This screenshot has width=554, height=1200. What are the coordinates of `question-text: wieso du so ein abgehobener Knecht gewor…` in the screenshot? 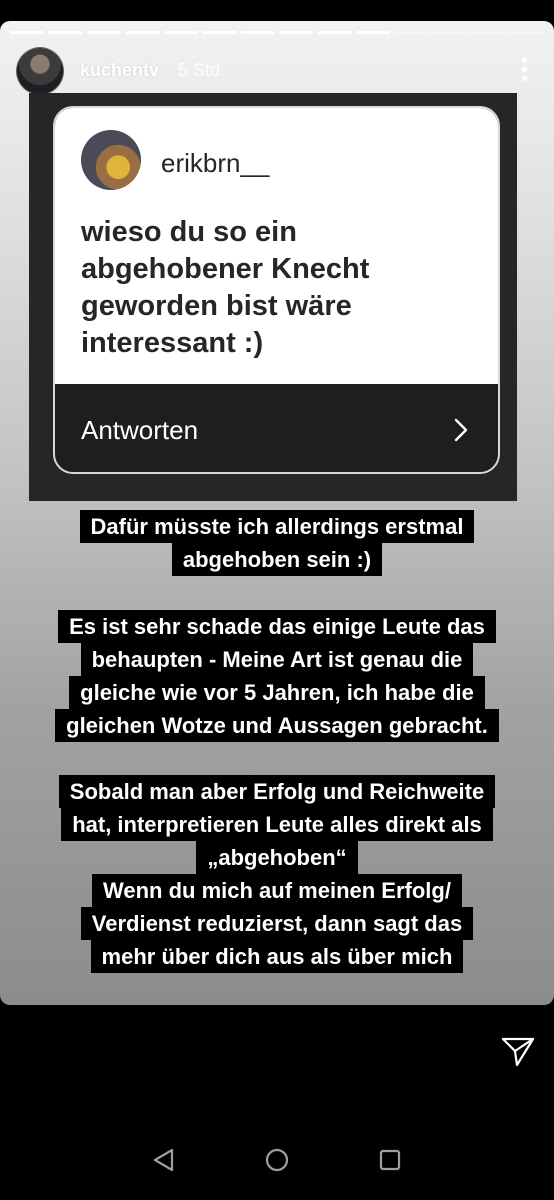 It's located at (225, 287).